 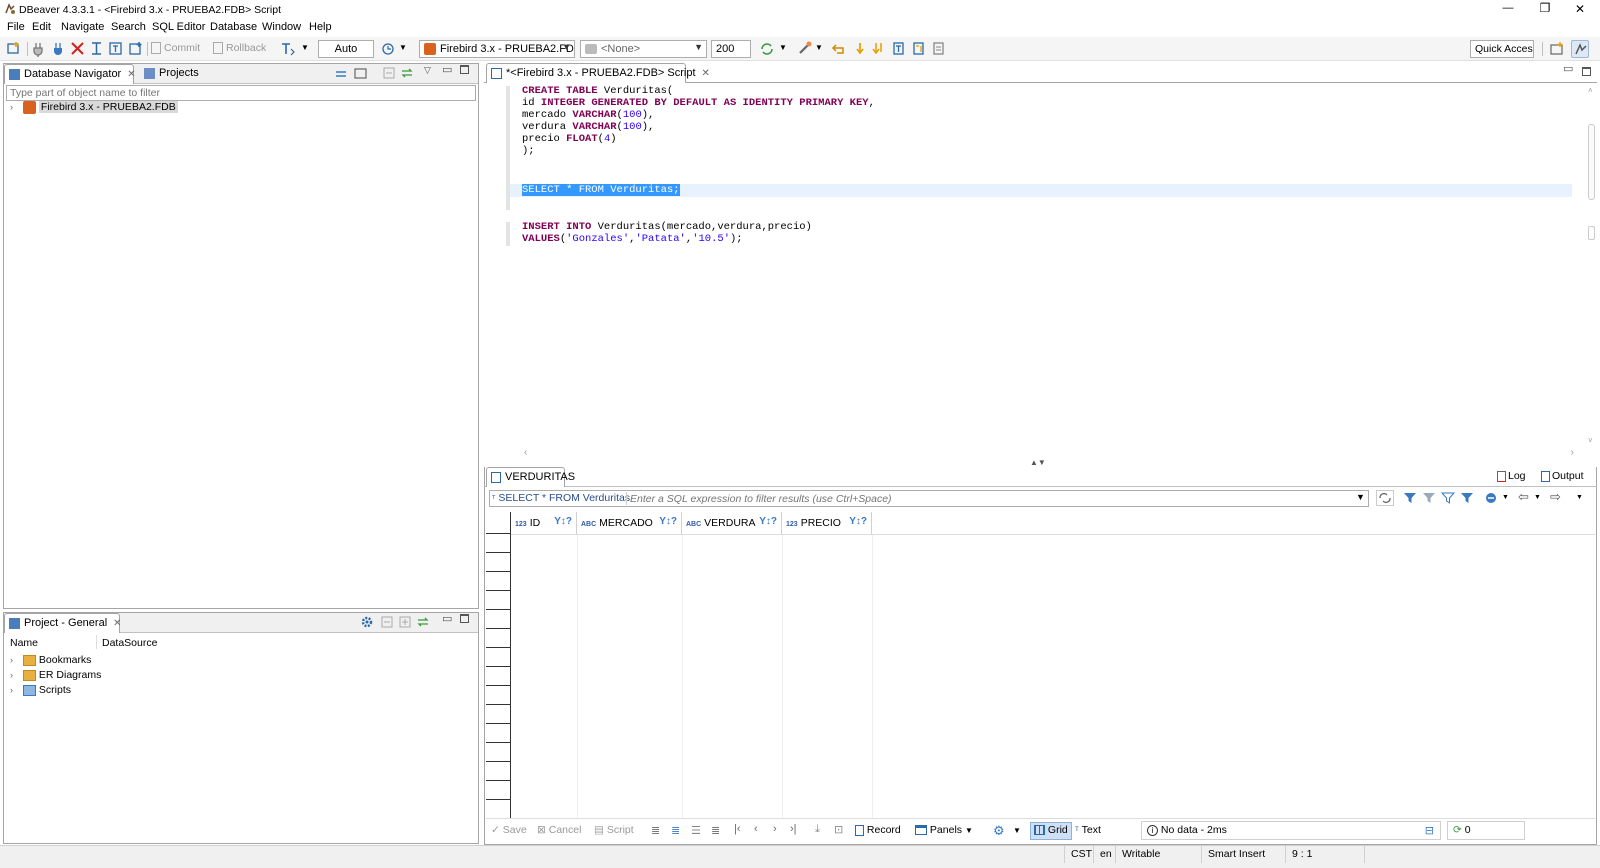 I want to click on gear-icon: ⚙, so click(x=999, y=831).